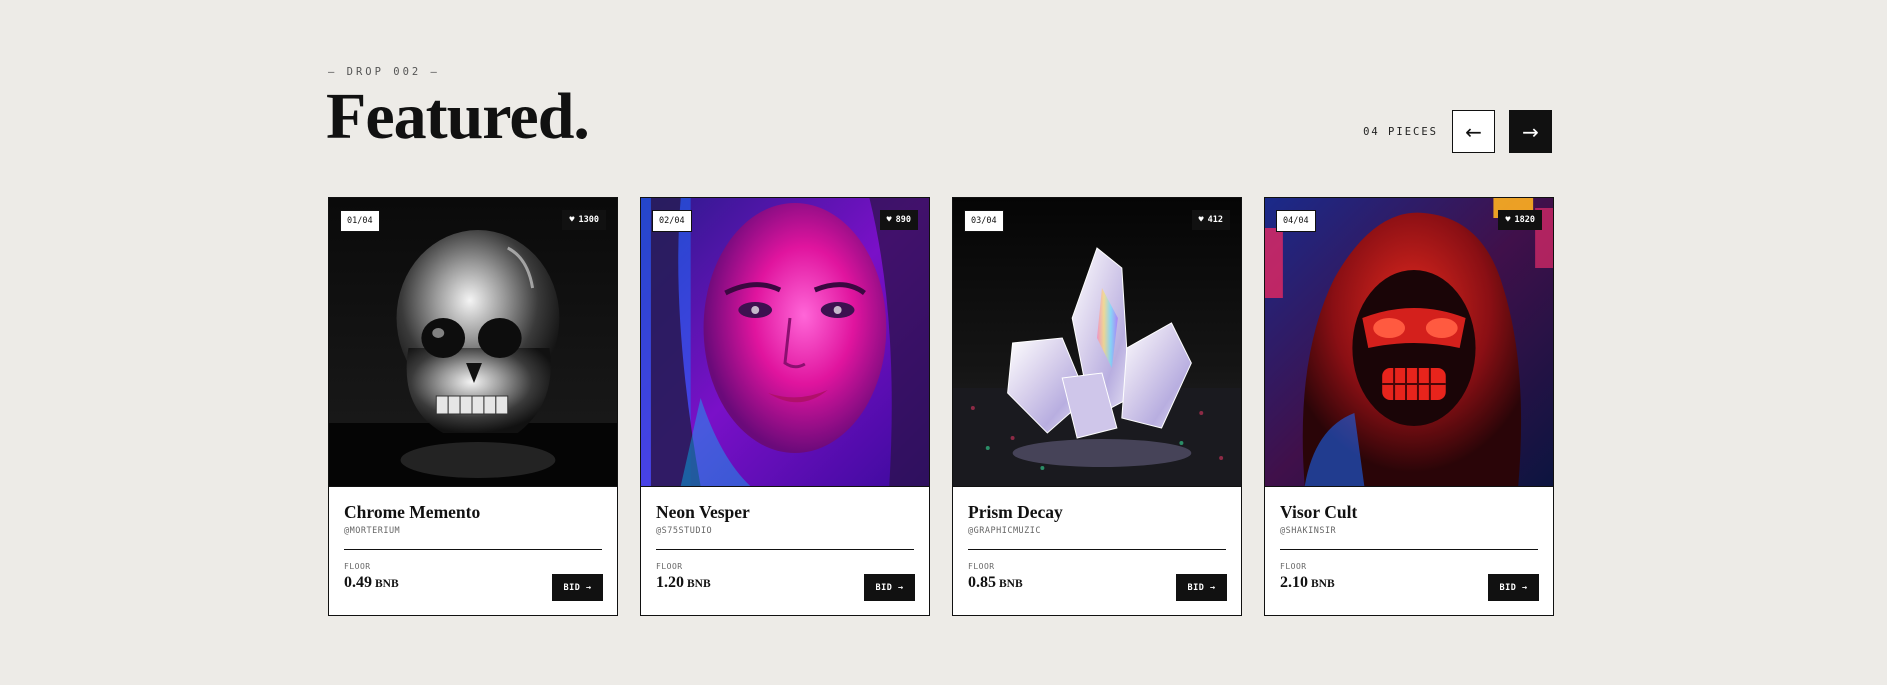 The image size is (1887, 685). Describe the element at coordinates (703, 512) in the screenshot. I see `card-title: Neon Vesper` at that location.